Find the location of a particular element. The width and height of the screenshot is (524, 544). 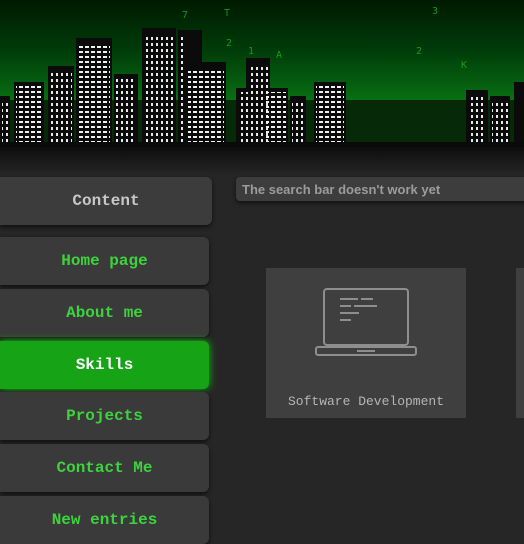

sidebar-item-new-entries: New entries is located at coordinates (104, 520).